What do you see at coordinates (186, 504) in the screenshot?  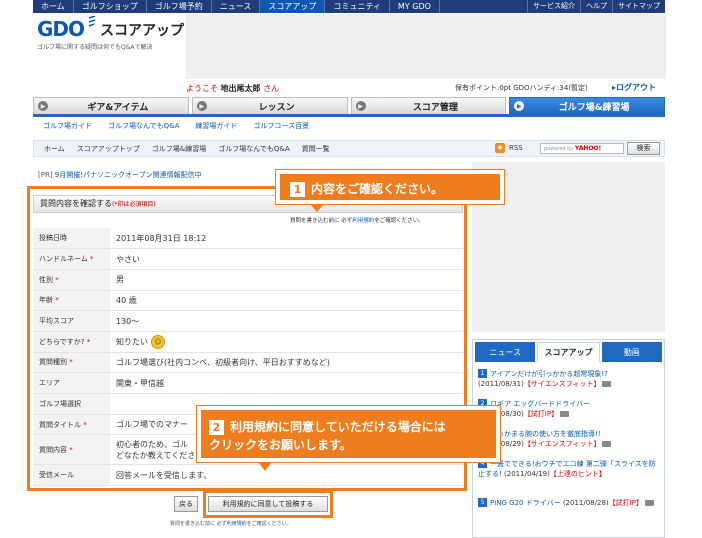 I see `back-button: 戻る` at bounding box center [186, 504].